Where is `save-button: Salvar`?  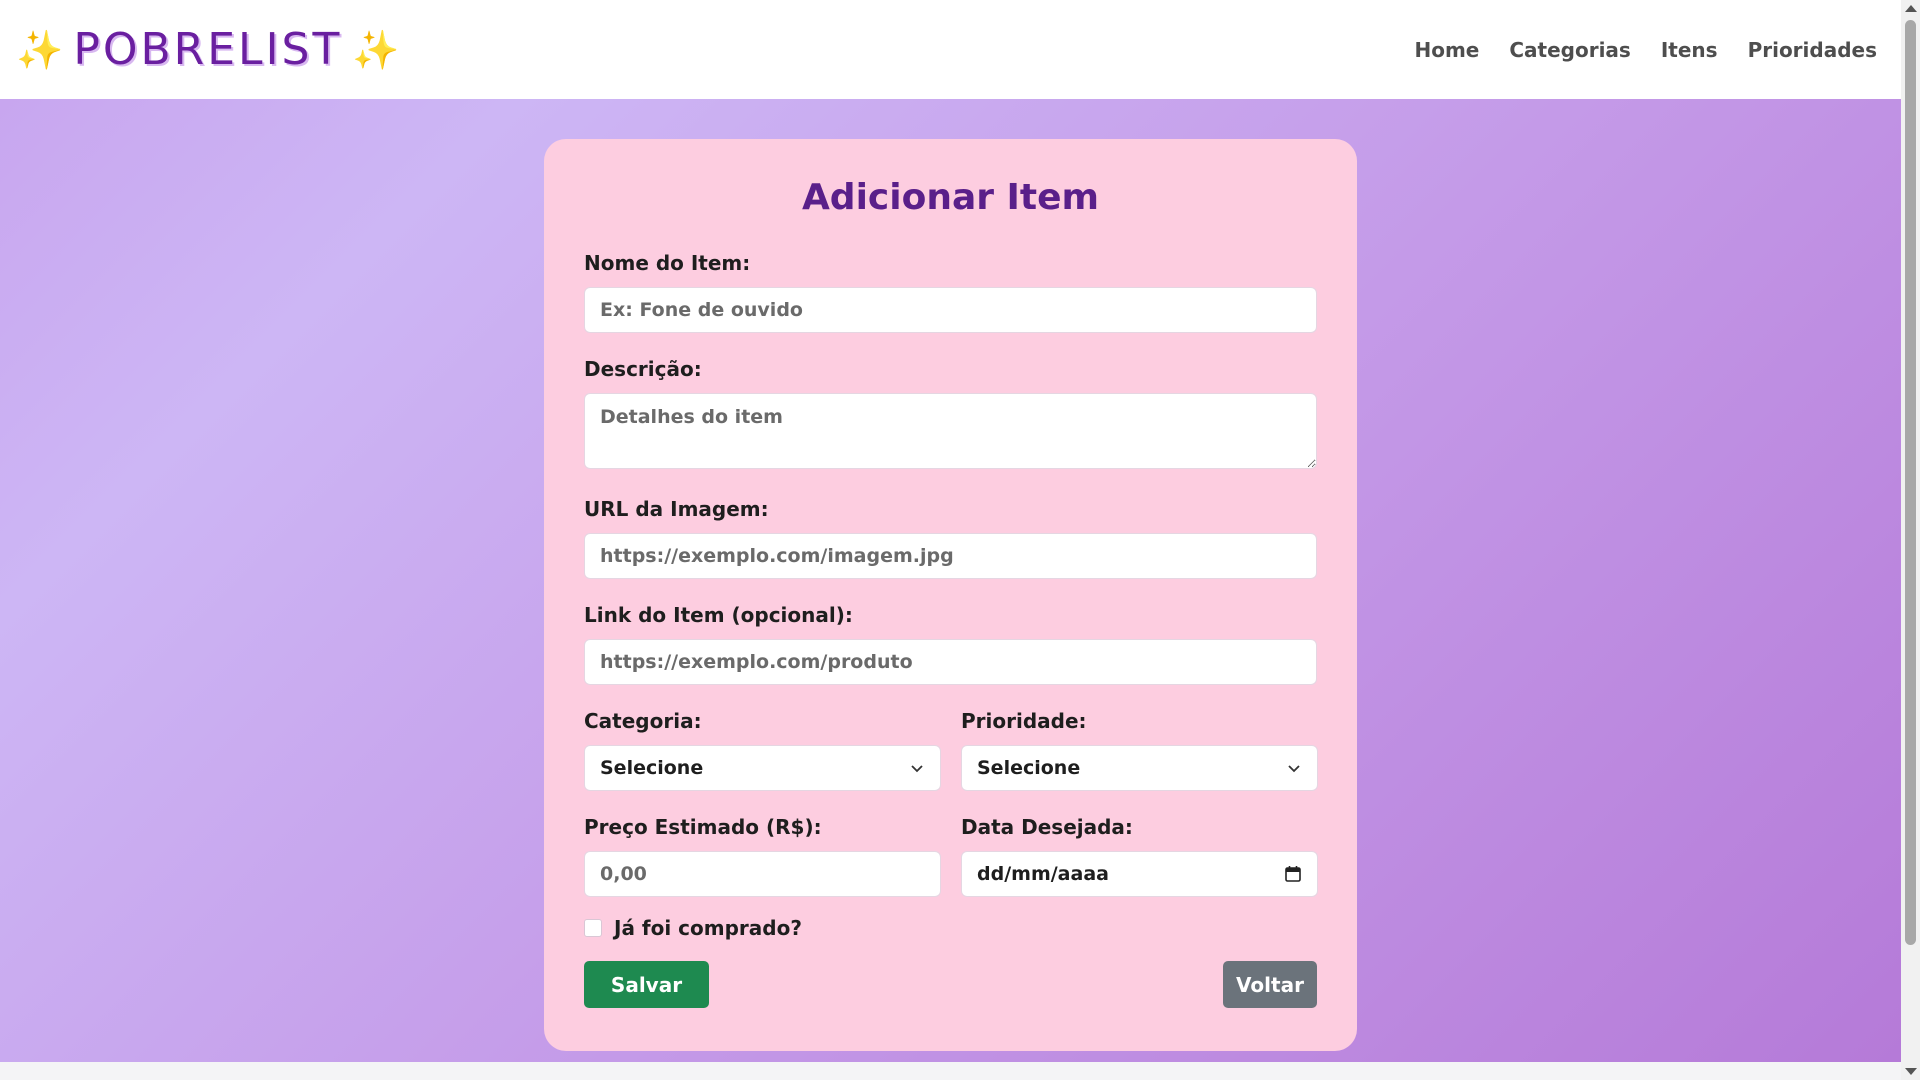
save-button: Salvar is located at coordinates (646, 984).